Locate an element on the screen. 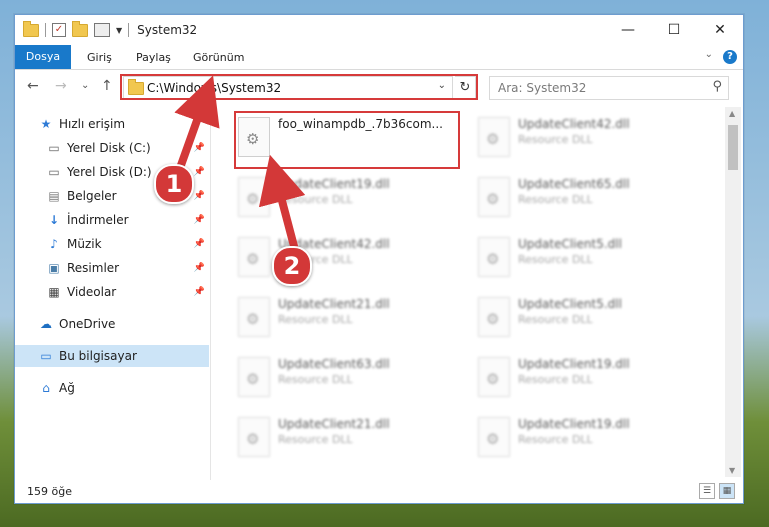 Image resolution: width=769 pixels, height=527 pixels. file-name: UpdateClient42.dll is located at coordinates (574, 124).